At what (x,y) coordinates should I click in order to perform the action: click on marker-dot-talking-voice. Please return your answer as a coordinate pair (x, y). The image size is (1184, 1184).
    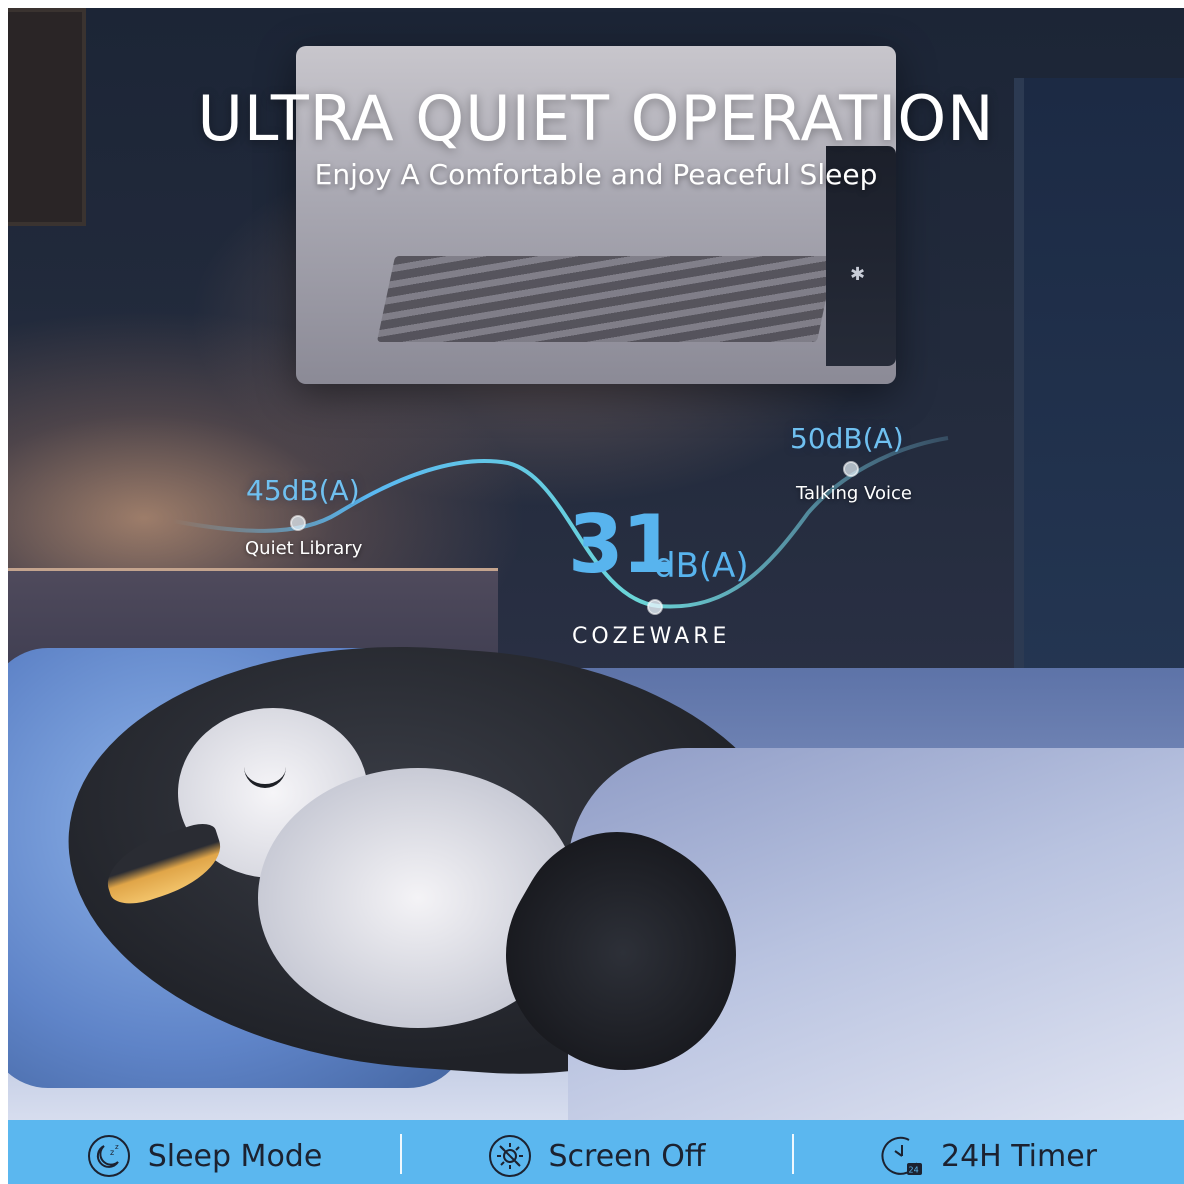
    Looking at the image, I should click on (851, 469).